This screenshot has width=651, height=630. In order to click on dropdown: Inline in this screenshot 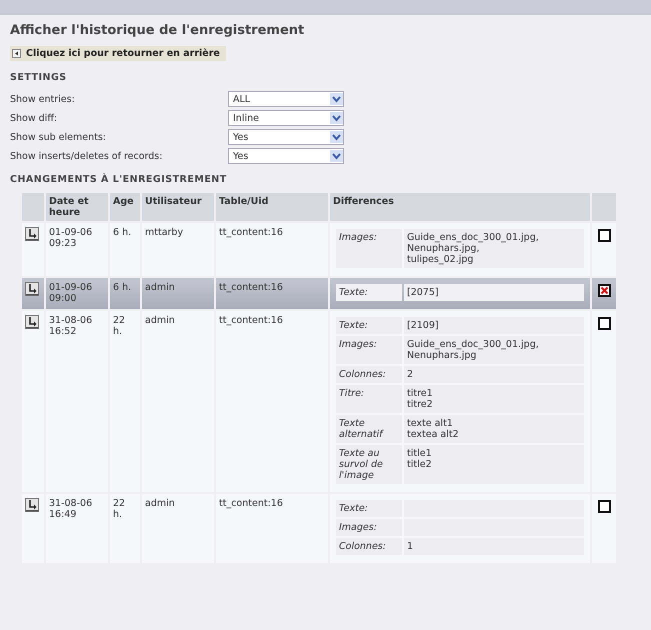, I will do `click(286, 118)`.